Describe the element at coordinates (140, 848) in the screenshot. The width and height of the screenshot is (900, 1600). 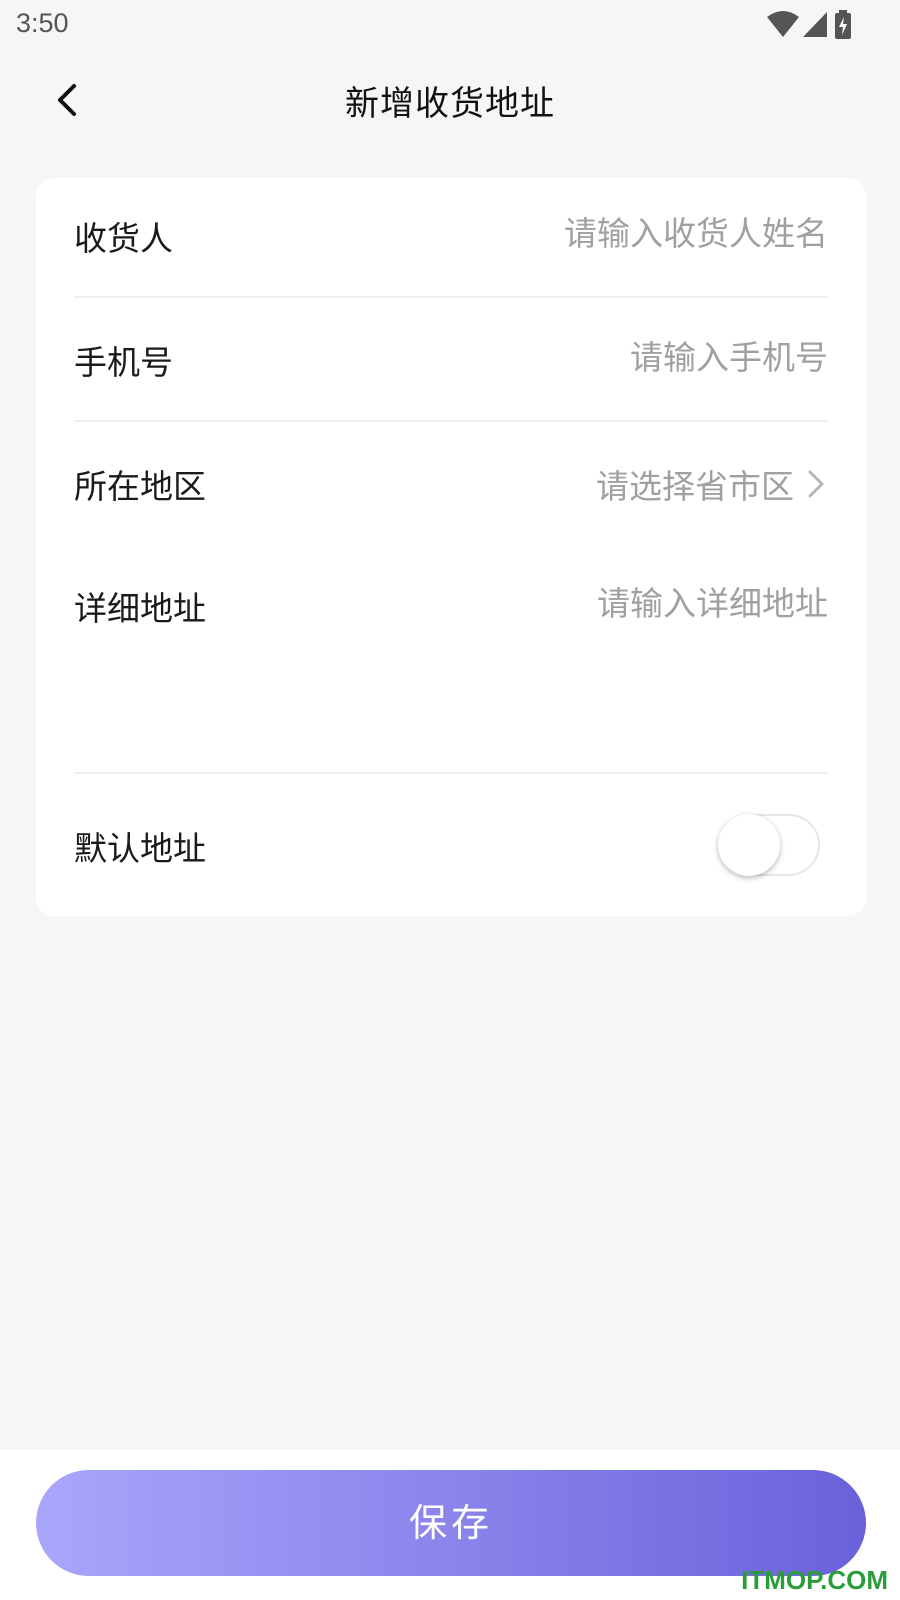
I see `default-address-label: 默认地址` at that location.